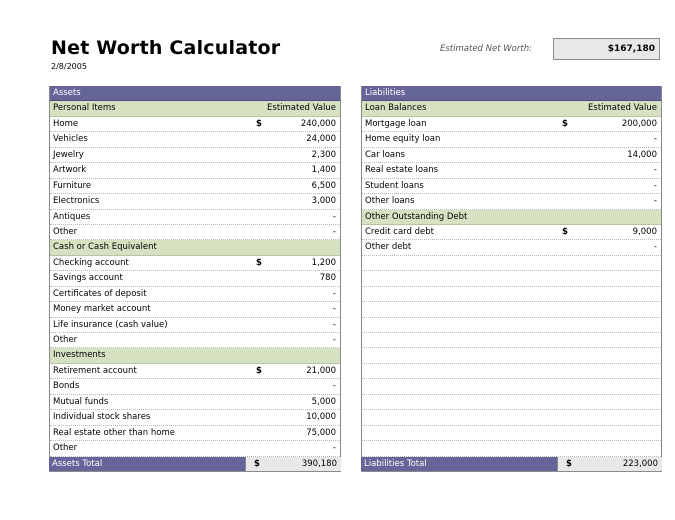 The width and height of the screenshot is (675, 520). Describe the element at coordinates (416, 216) in the screenshot. I see `section-label: Other Outstanding Debt` at that location.